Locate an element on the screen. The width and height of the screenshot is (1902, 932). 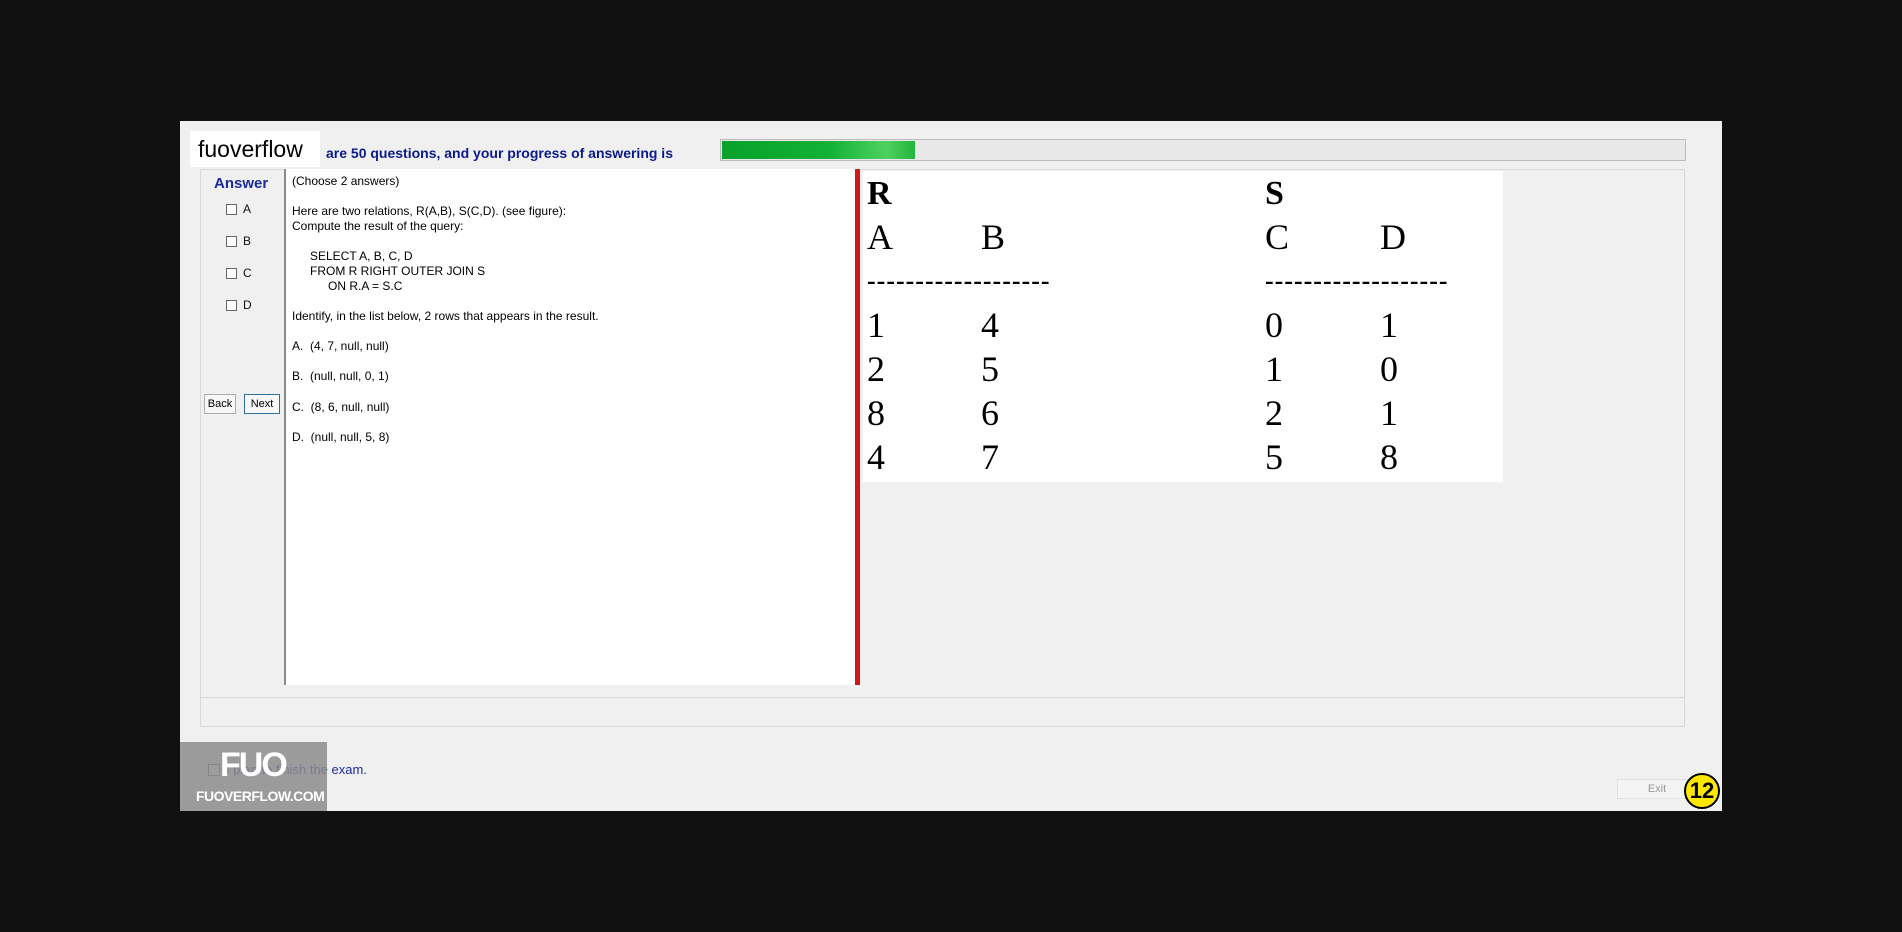
query-line: ON R.A = S.C is located at coordinates (365, 286).